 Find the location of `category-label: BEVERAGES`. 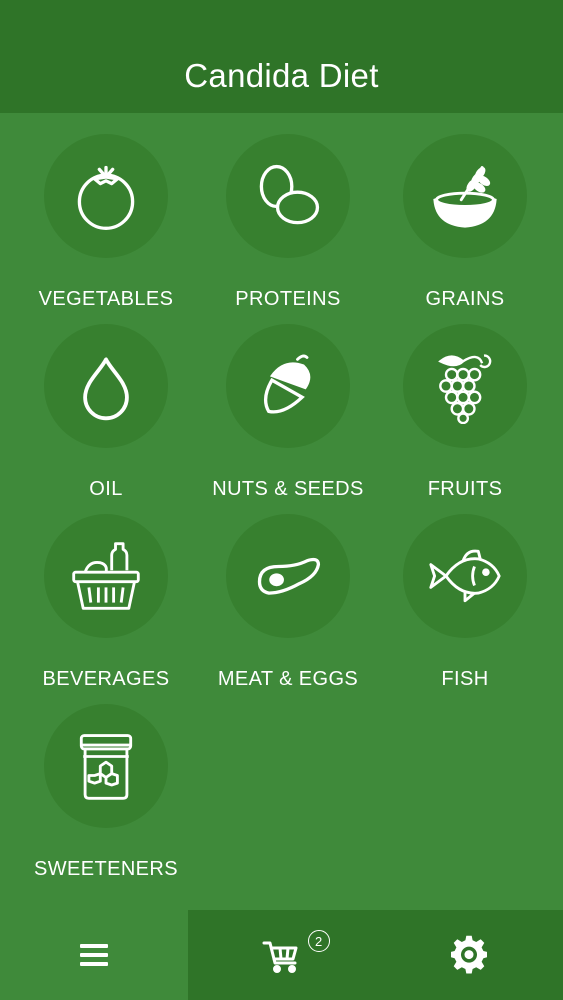

category-label: BEVERAGES is located at coordinates (106, 679).